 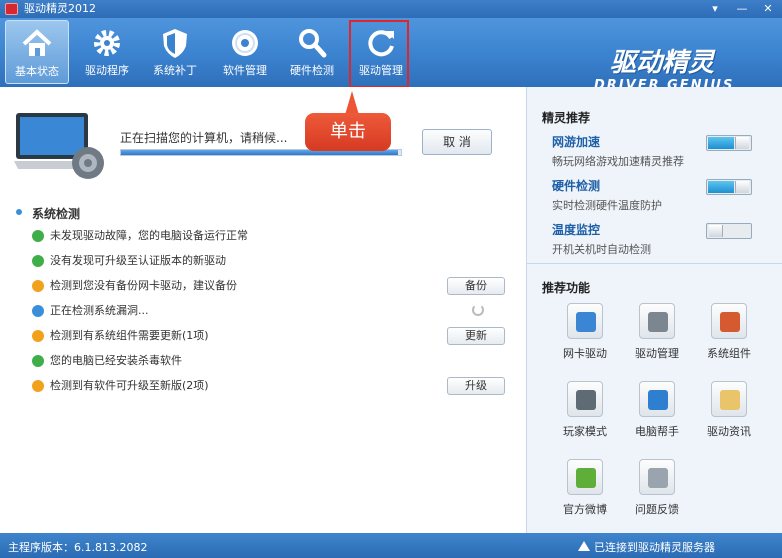 I want to click on tab-label: 软件管理, so click(x=245, y=70).